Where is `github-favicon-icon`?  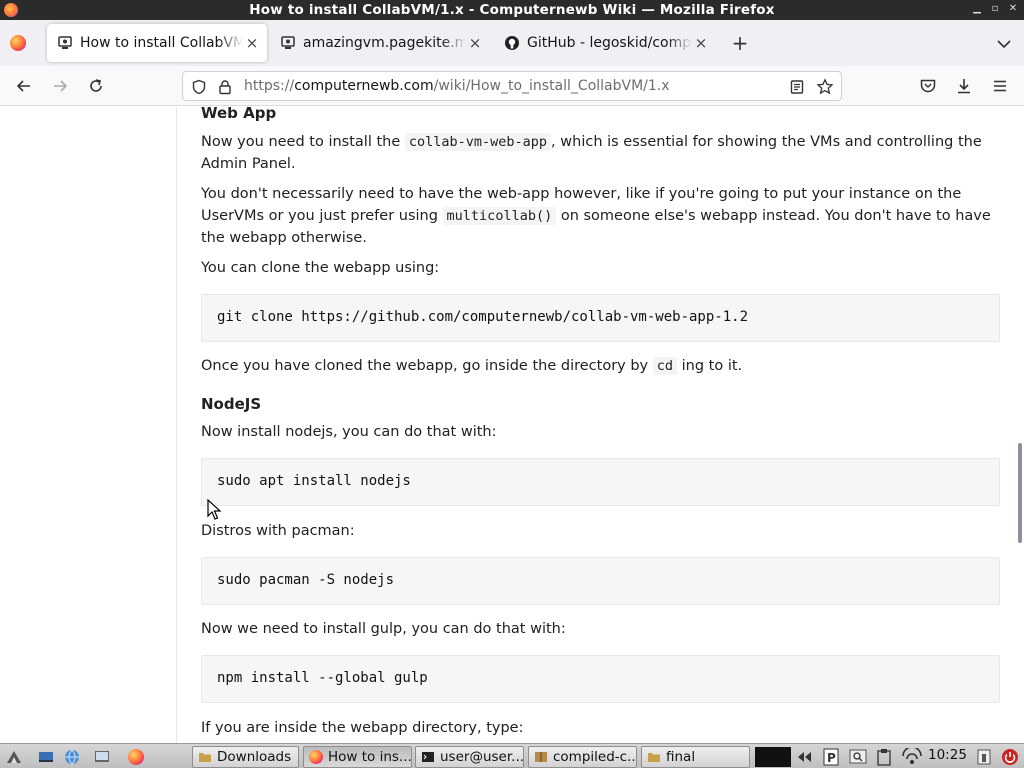
github-favicon-icon is located at coordinates (512, 43).